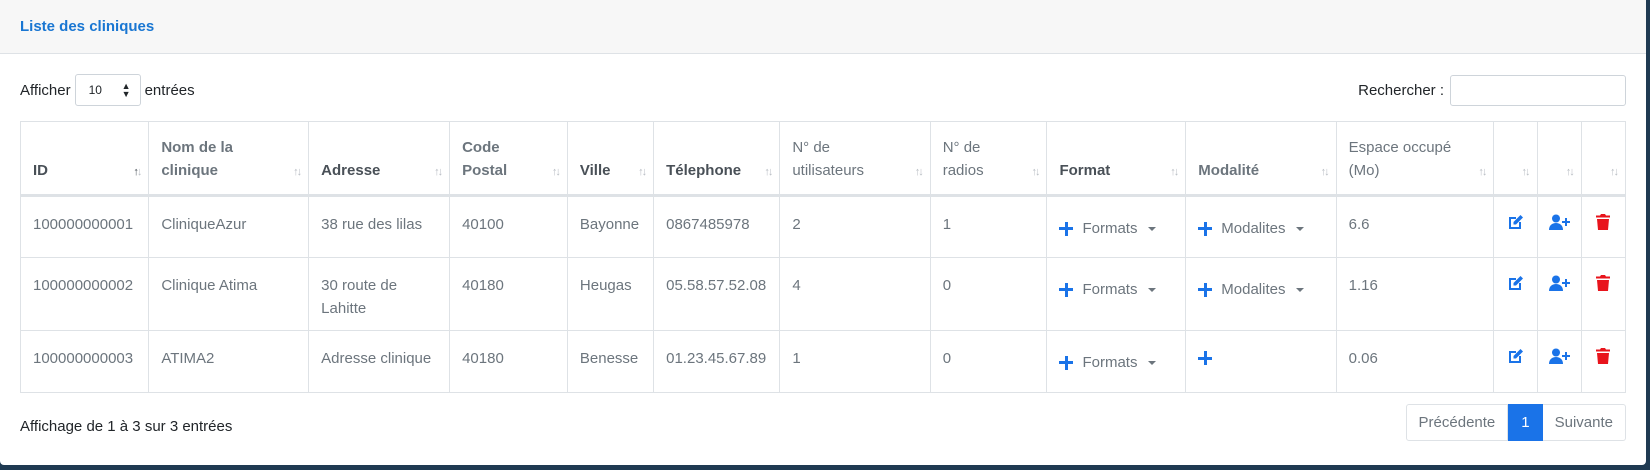 The width and height of the screenshot is (1650, 470). What do you see at coordinates (95, 90) in the screenshot?
I see `entries-select-value: 10` at bounding box center [95, 90].